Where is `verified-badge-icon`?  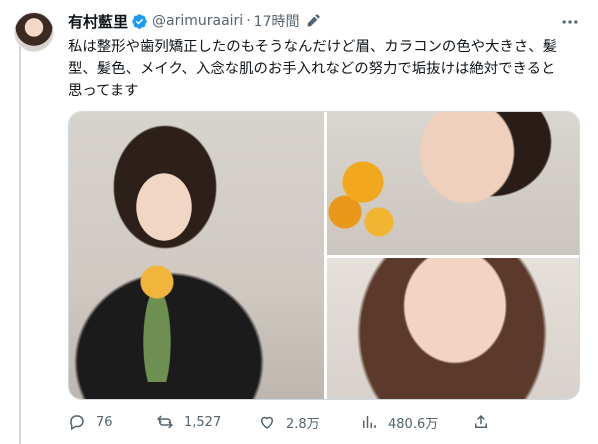 verified-badge-icon is located at coordinates (139, 21).